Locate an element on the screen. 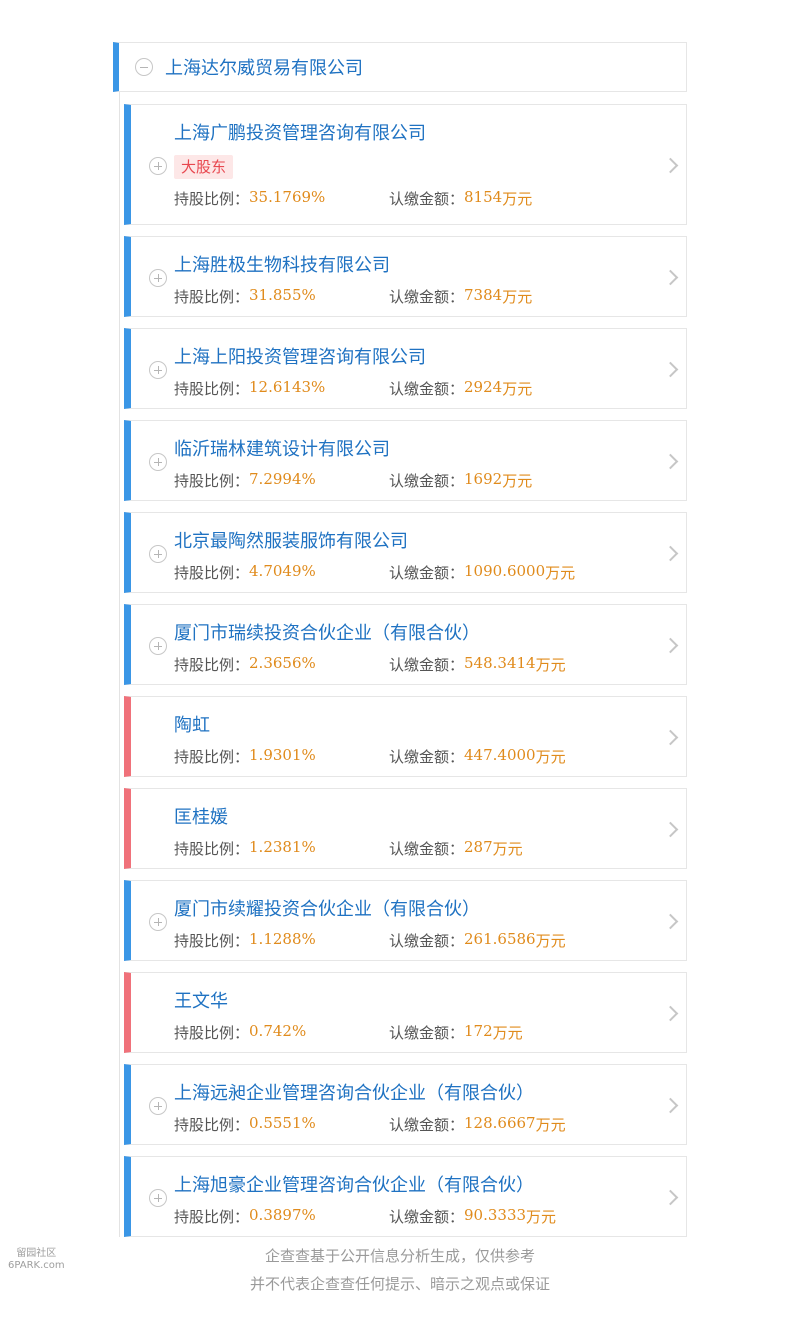 This screenshot has width=800, height=1320. ratio-value: 4.7049% is located at coordinates (282, 571).